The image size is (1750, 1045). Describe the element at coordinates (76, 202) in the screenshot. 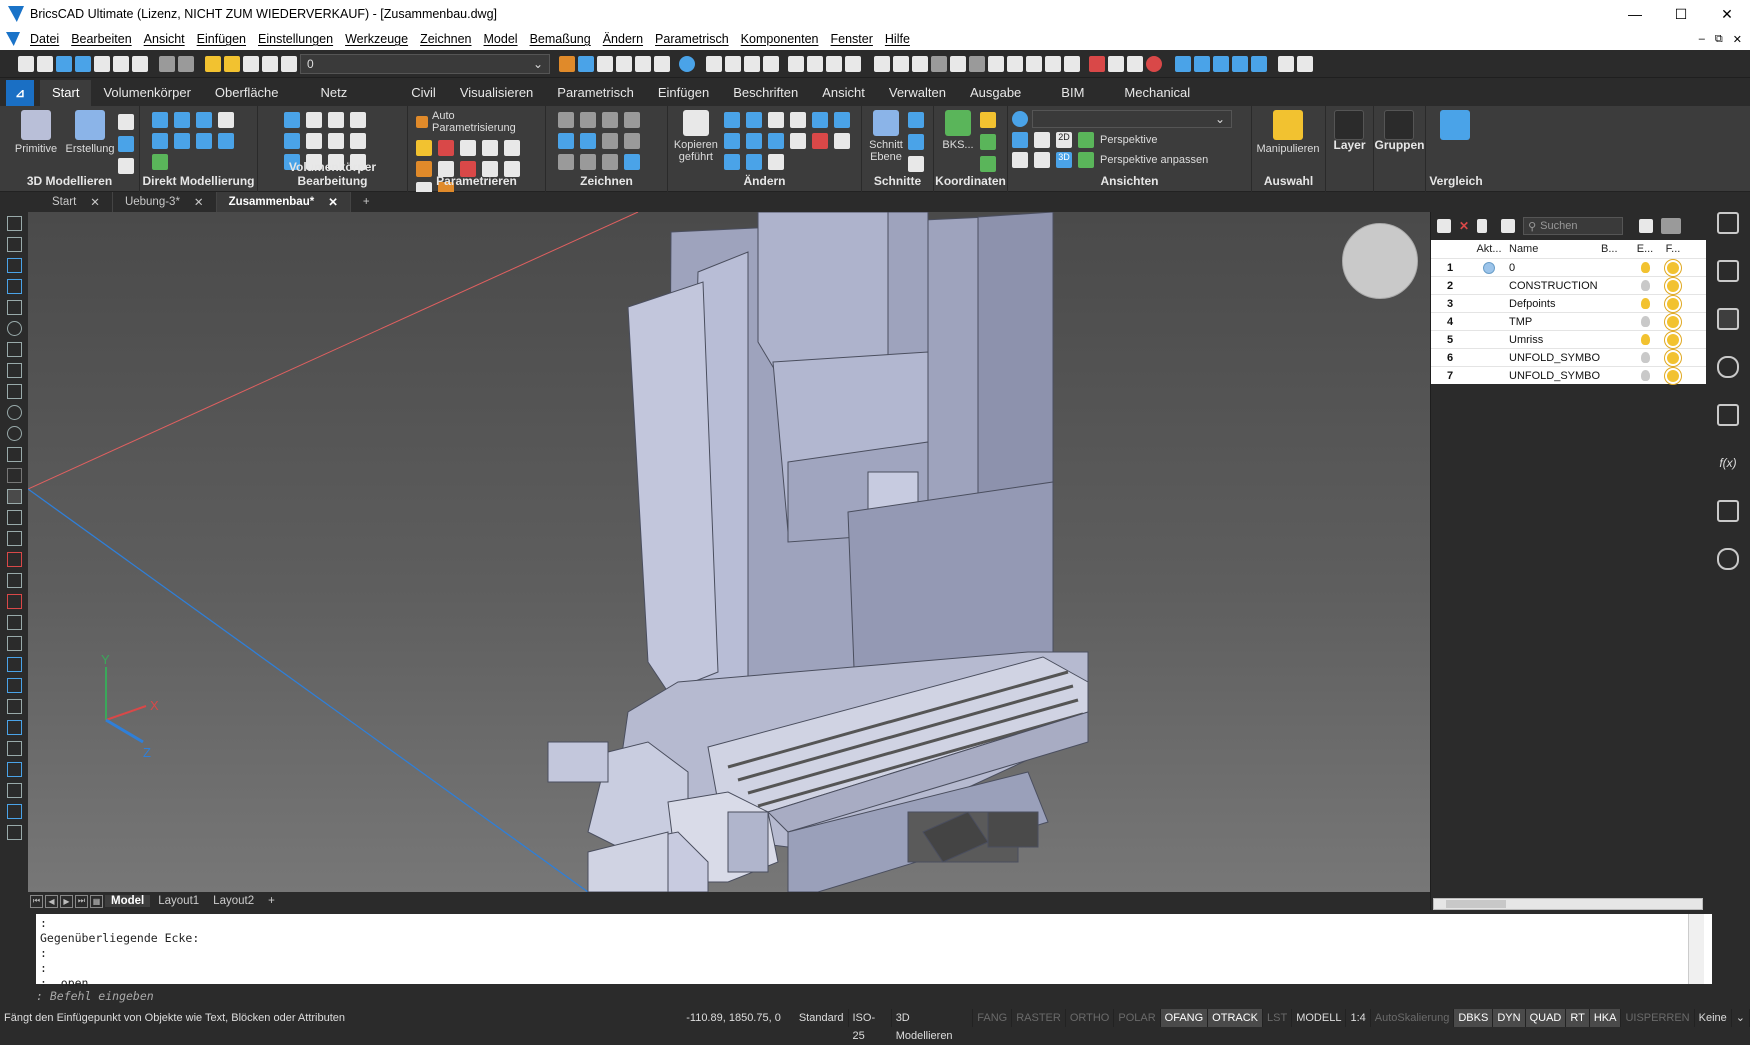

I see `doc-tab-start: Start ✕` at that location.